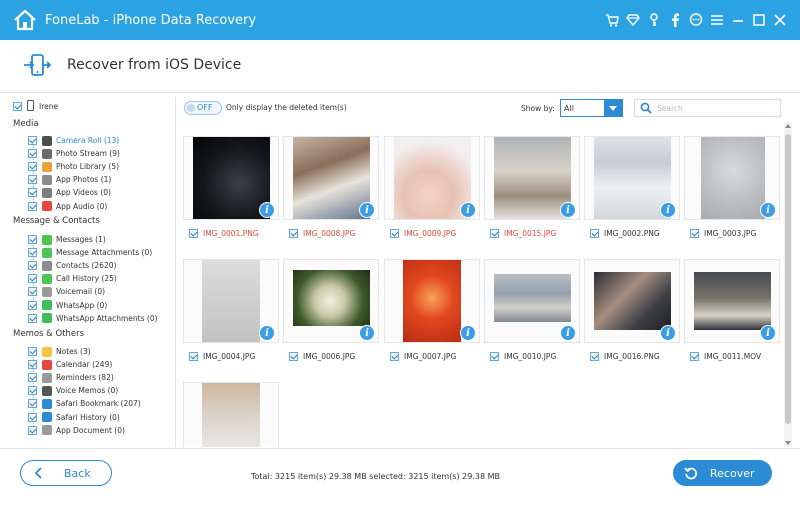 This screenshot has width=800, height=505. What do you see at coordinates (732, 314) in the screenshot?
I see `file-tile: i IMG_0011.MOV` at bounding box center [732, 314].